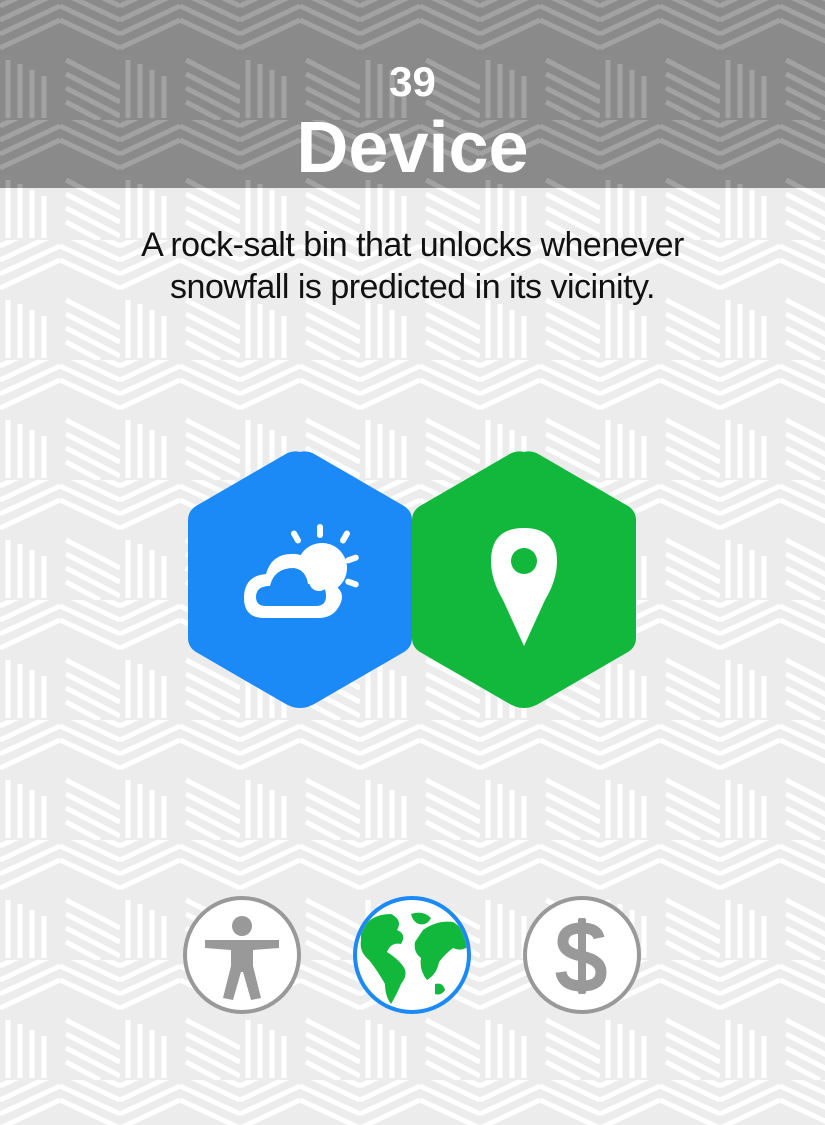 Image resolution: width=825 pixels, height=1125 pixels. I want to click on globe-icon, so click(413, 958).